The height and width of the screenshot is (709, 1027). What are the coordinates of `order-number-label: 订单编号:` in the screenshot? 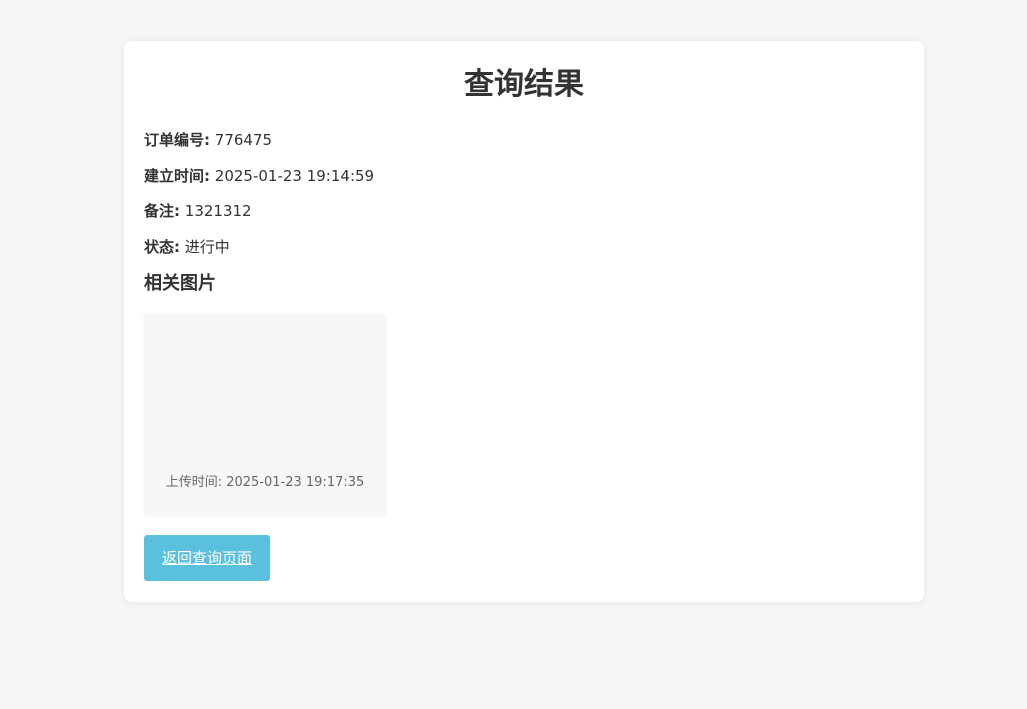 It's located at (177, 140).